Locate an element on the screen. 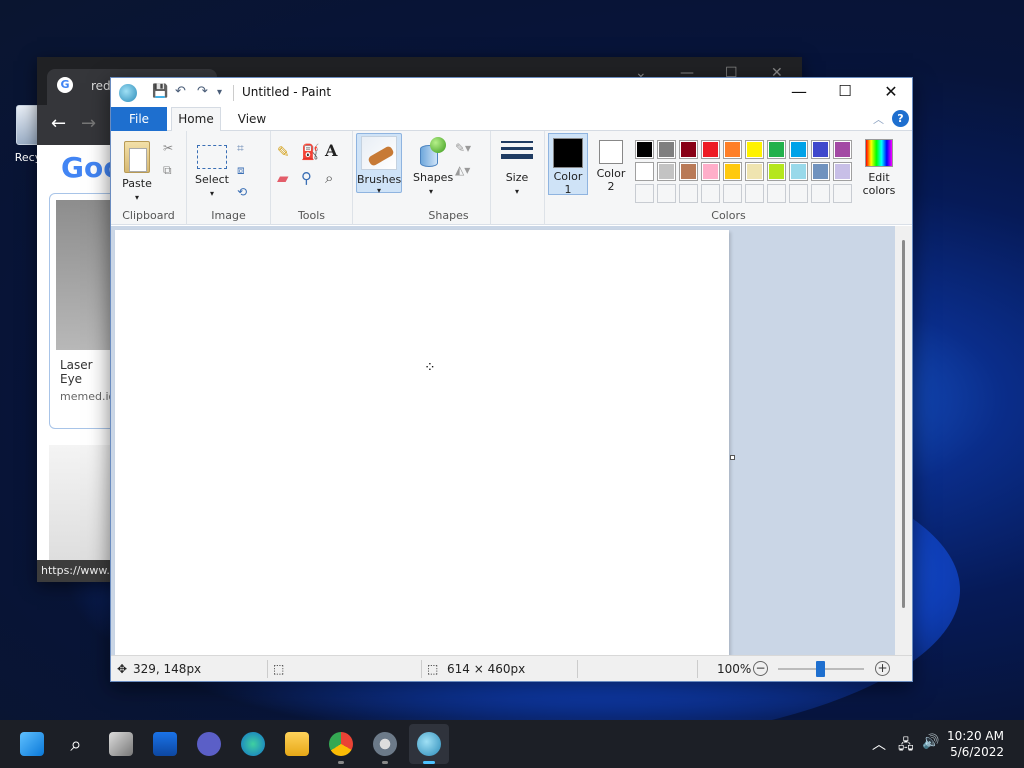 The height and width of the screenshot is (768, 1024). fill-bucket-icon: ⛽ is located at coordinates (310, 152).